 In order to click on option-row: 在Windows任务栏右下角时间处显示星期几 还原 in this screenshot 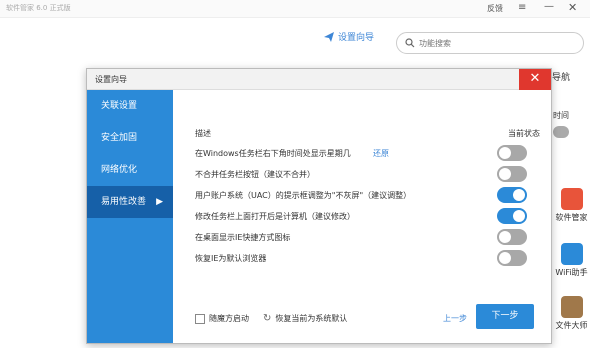, I will do `click(371, 154)`.